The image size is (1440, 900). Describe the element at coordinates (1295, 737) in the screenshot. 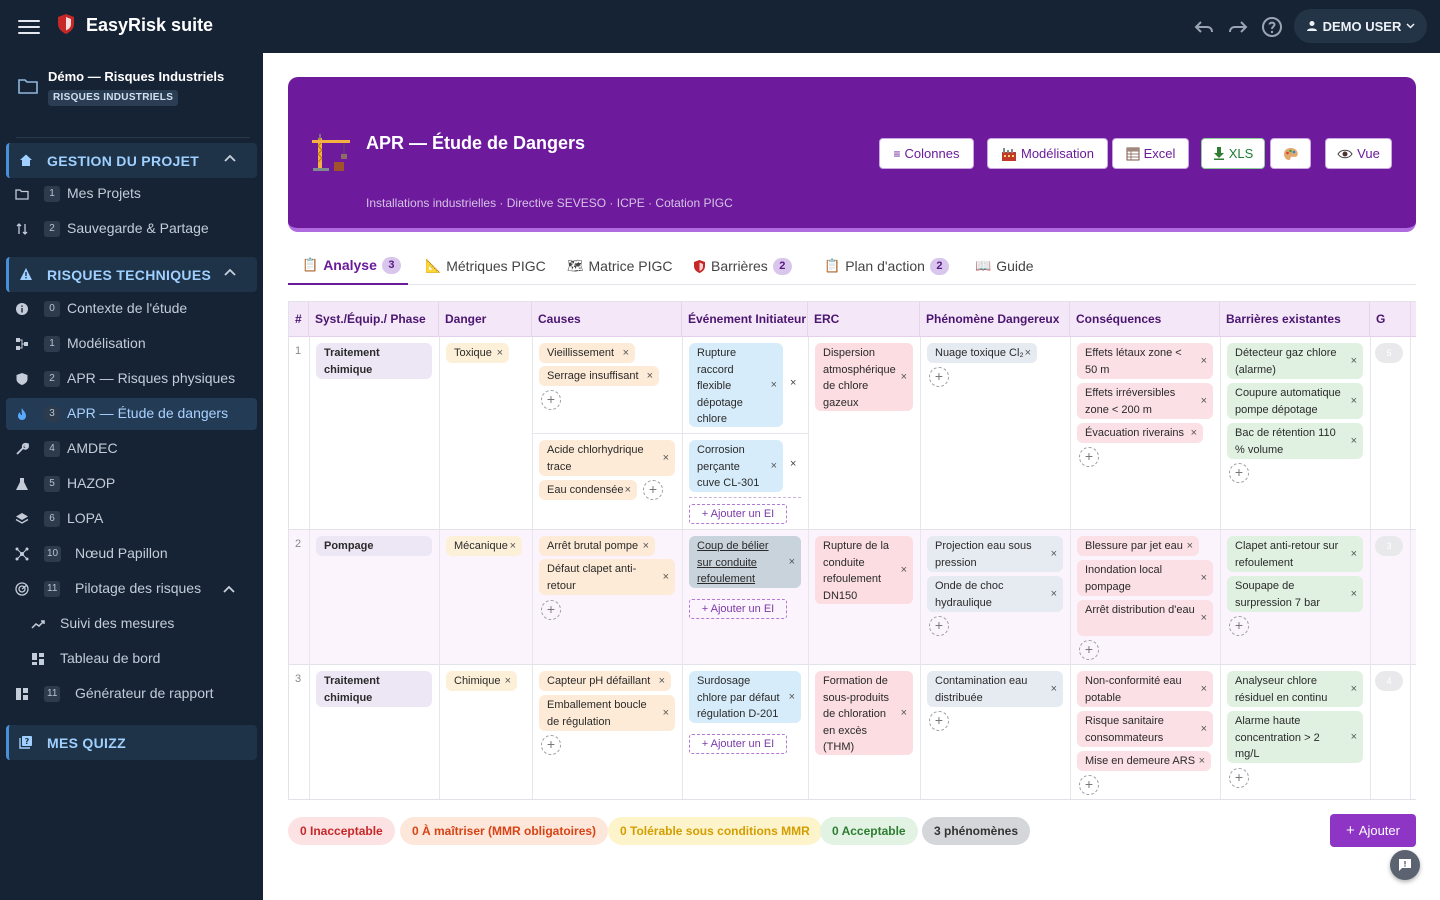

I see `barrier-chip: Alarme haute concentration > 2 mg/L ×` at that location.